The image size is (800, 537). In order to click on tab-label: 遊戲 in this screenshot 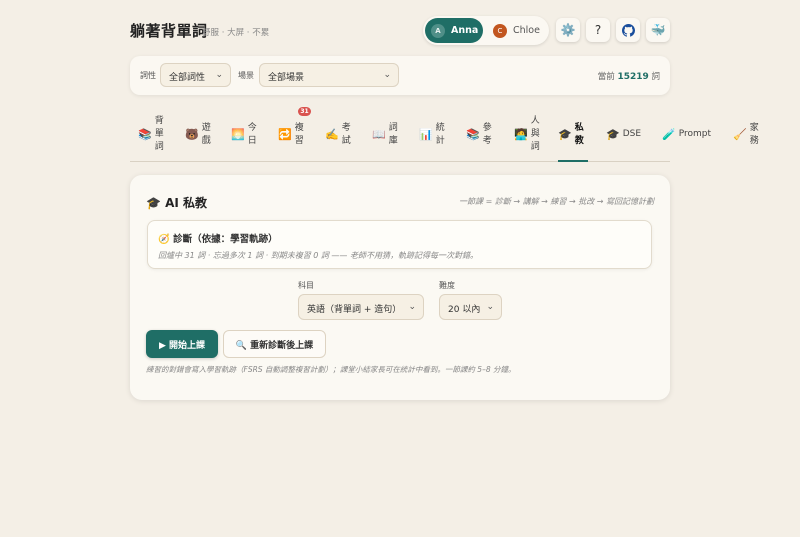, I will do `click(206, 134)`.